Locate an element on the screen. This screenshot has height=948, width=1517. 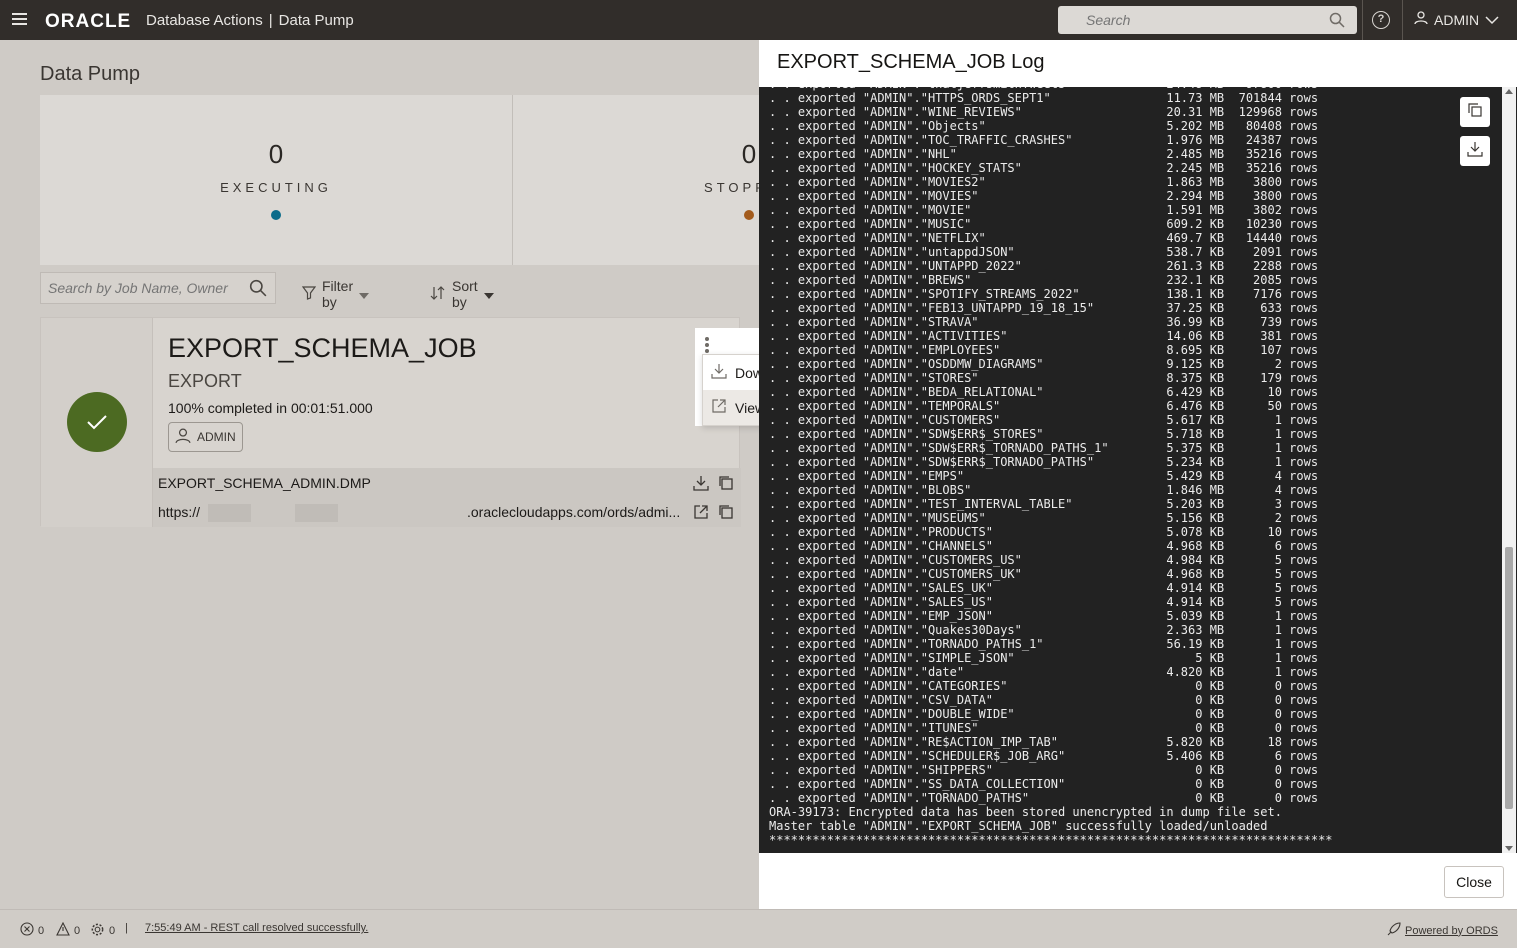
user-menu: ADMIN is located at coordinates (1456, 19).